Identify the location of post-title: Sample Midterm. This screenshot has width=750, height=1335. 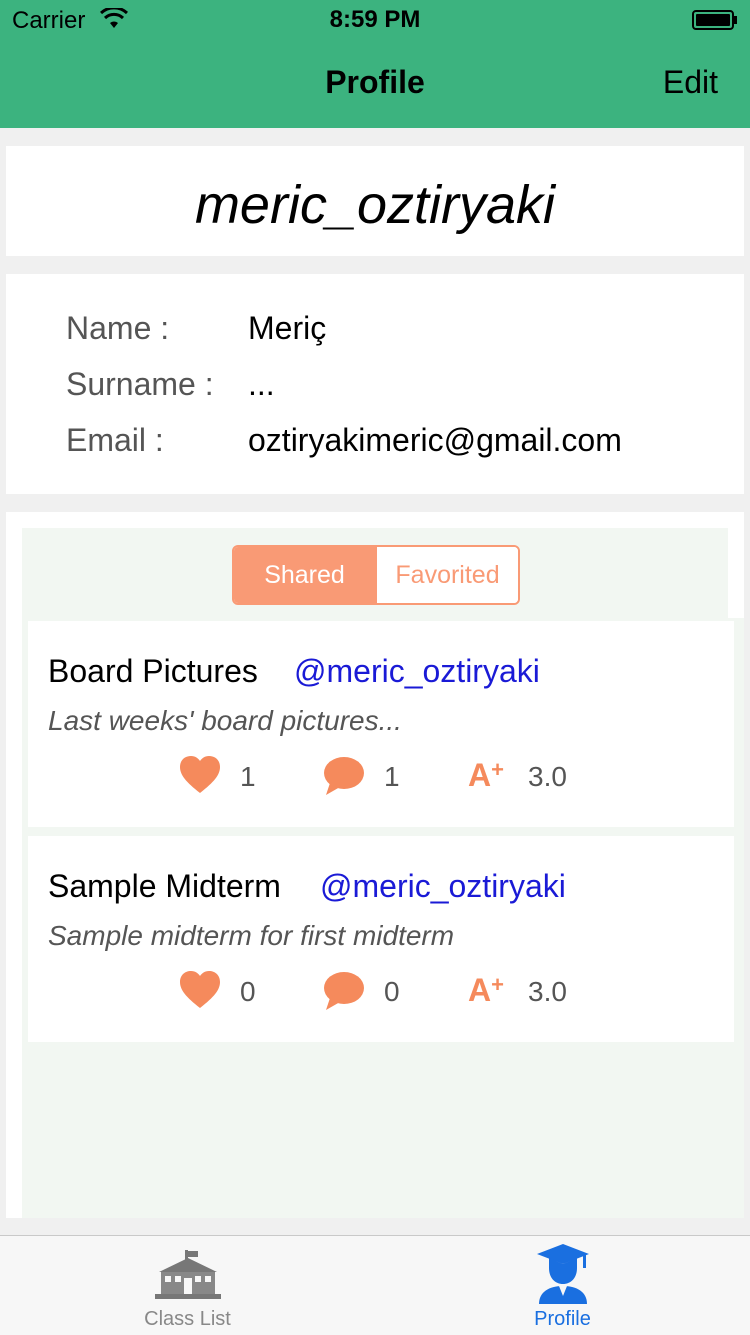
(164, 886).